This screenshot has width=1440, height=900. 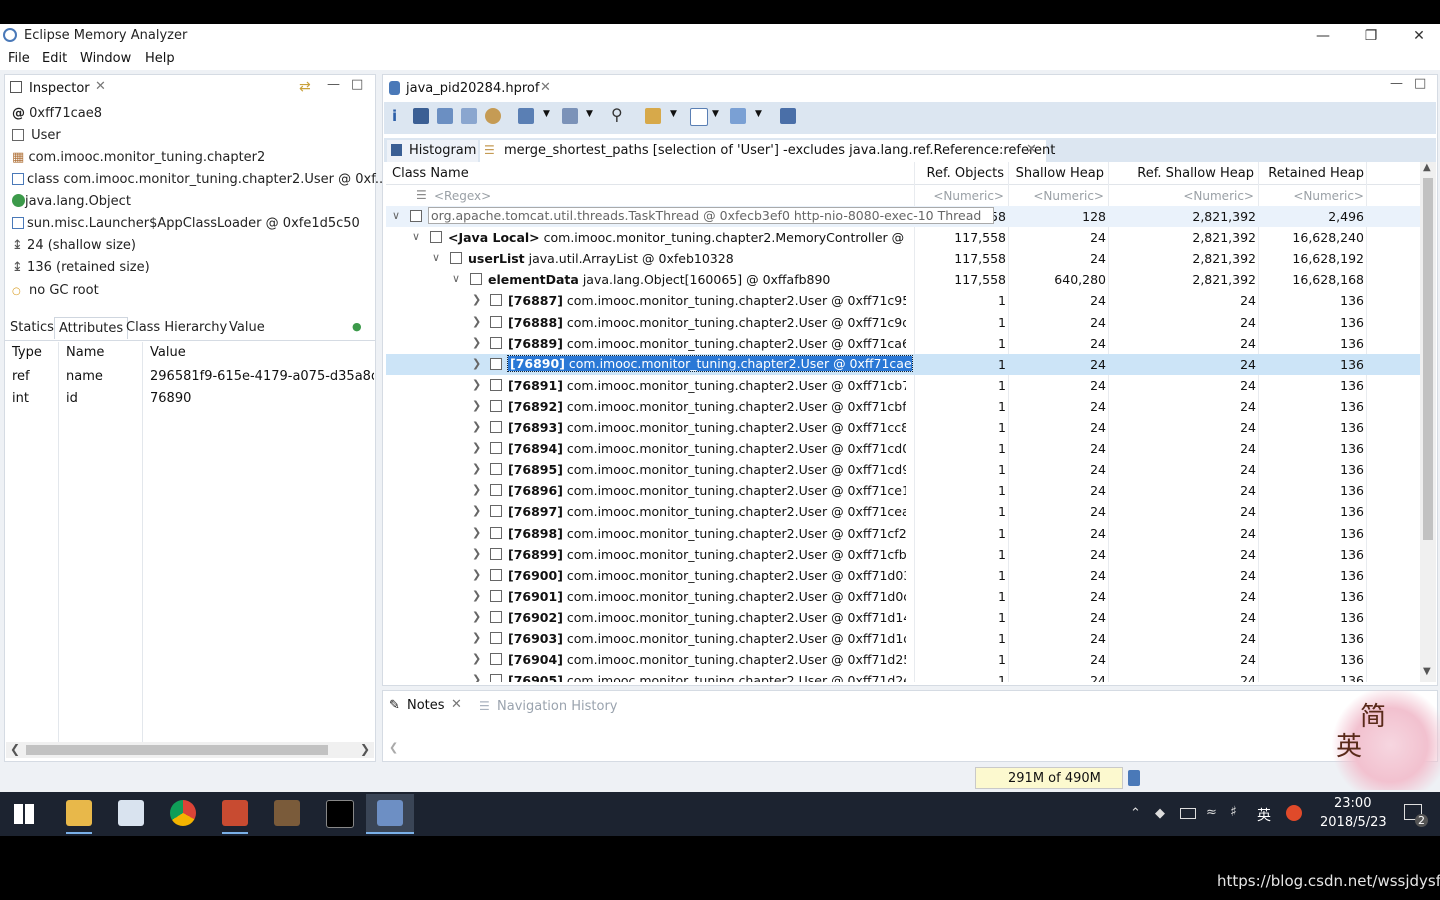 I want to click on histogram-icon, so click(x=421, y=116).